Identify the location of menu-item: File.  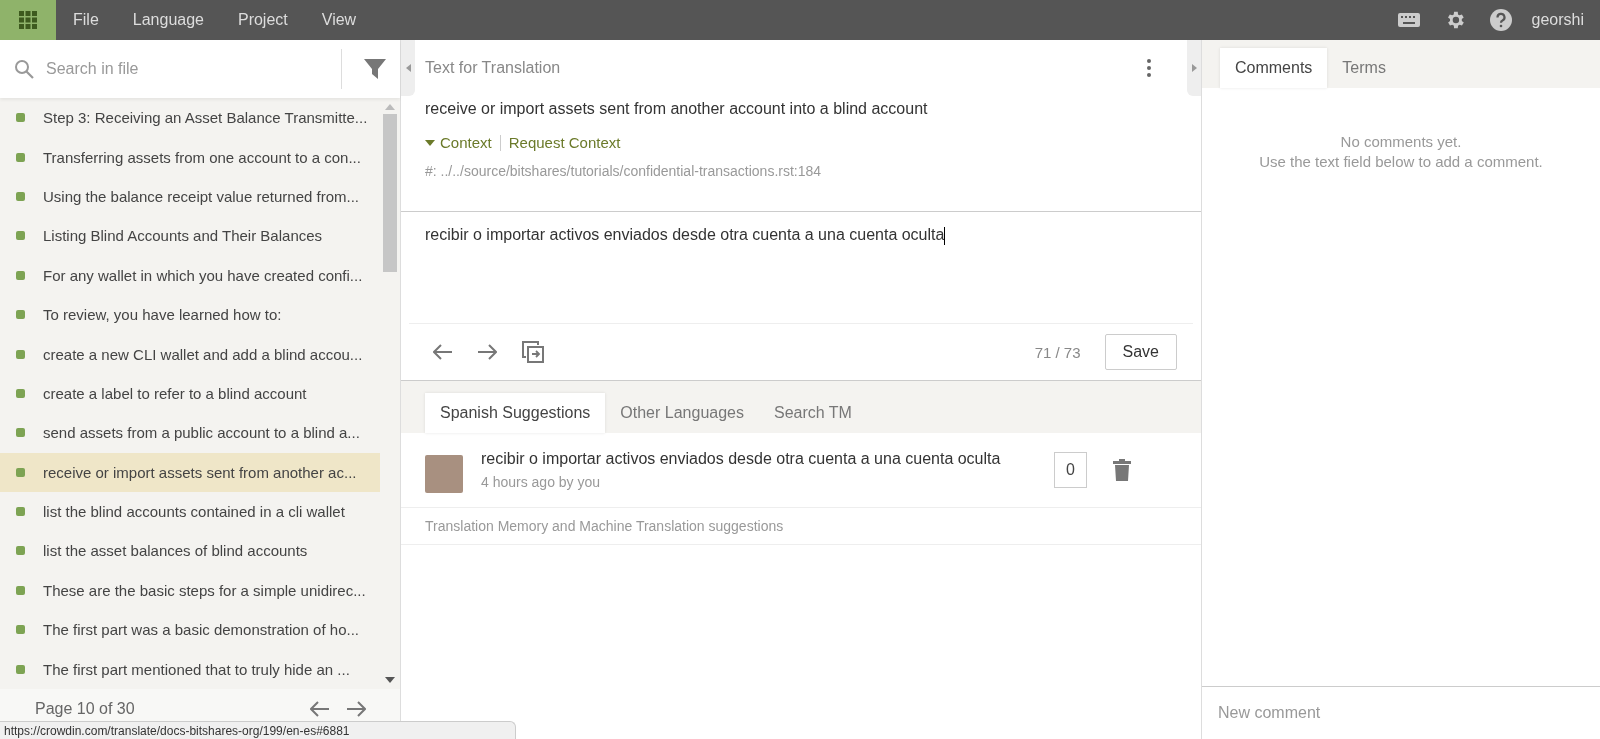
(86, 20).